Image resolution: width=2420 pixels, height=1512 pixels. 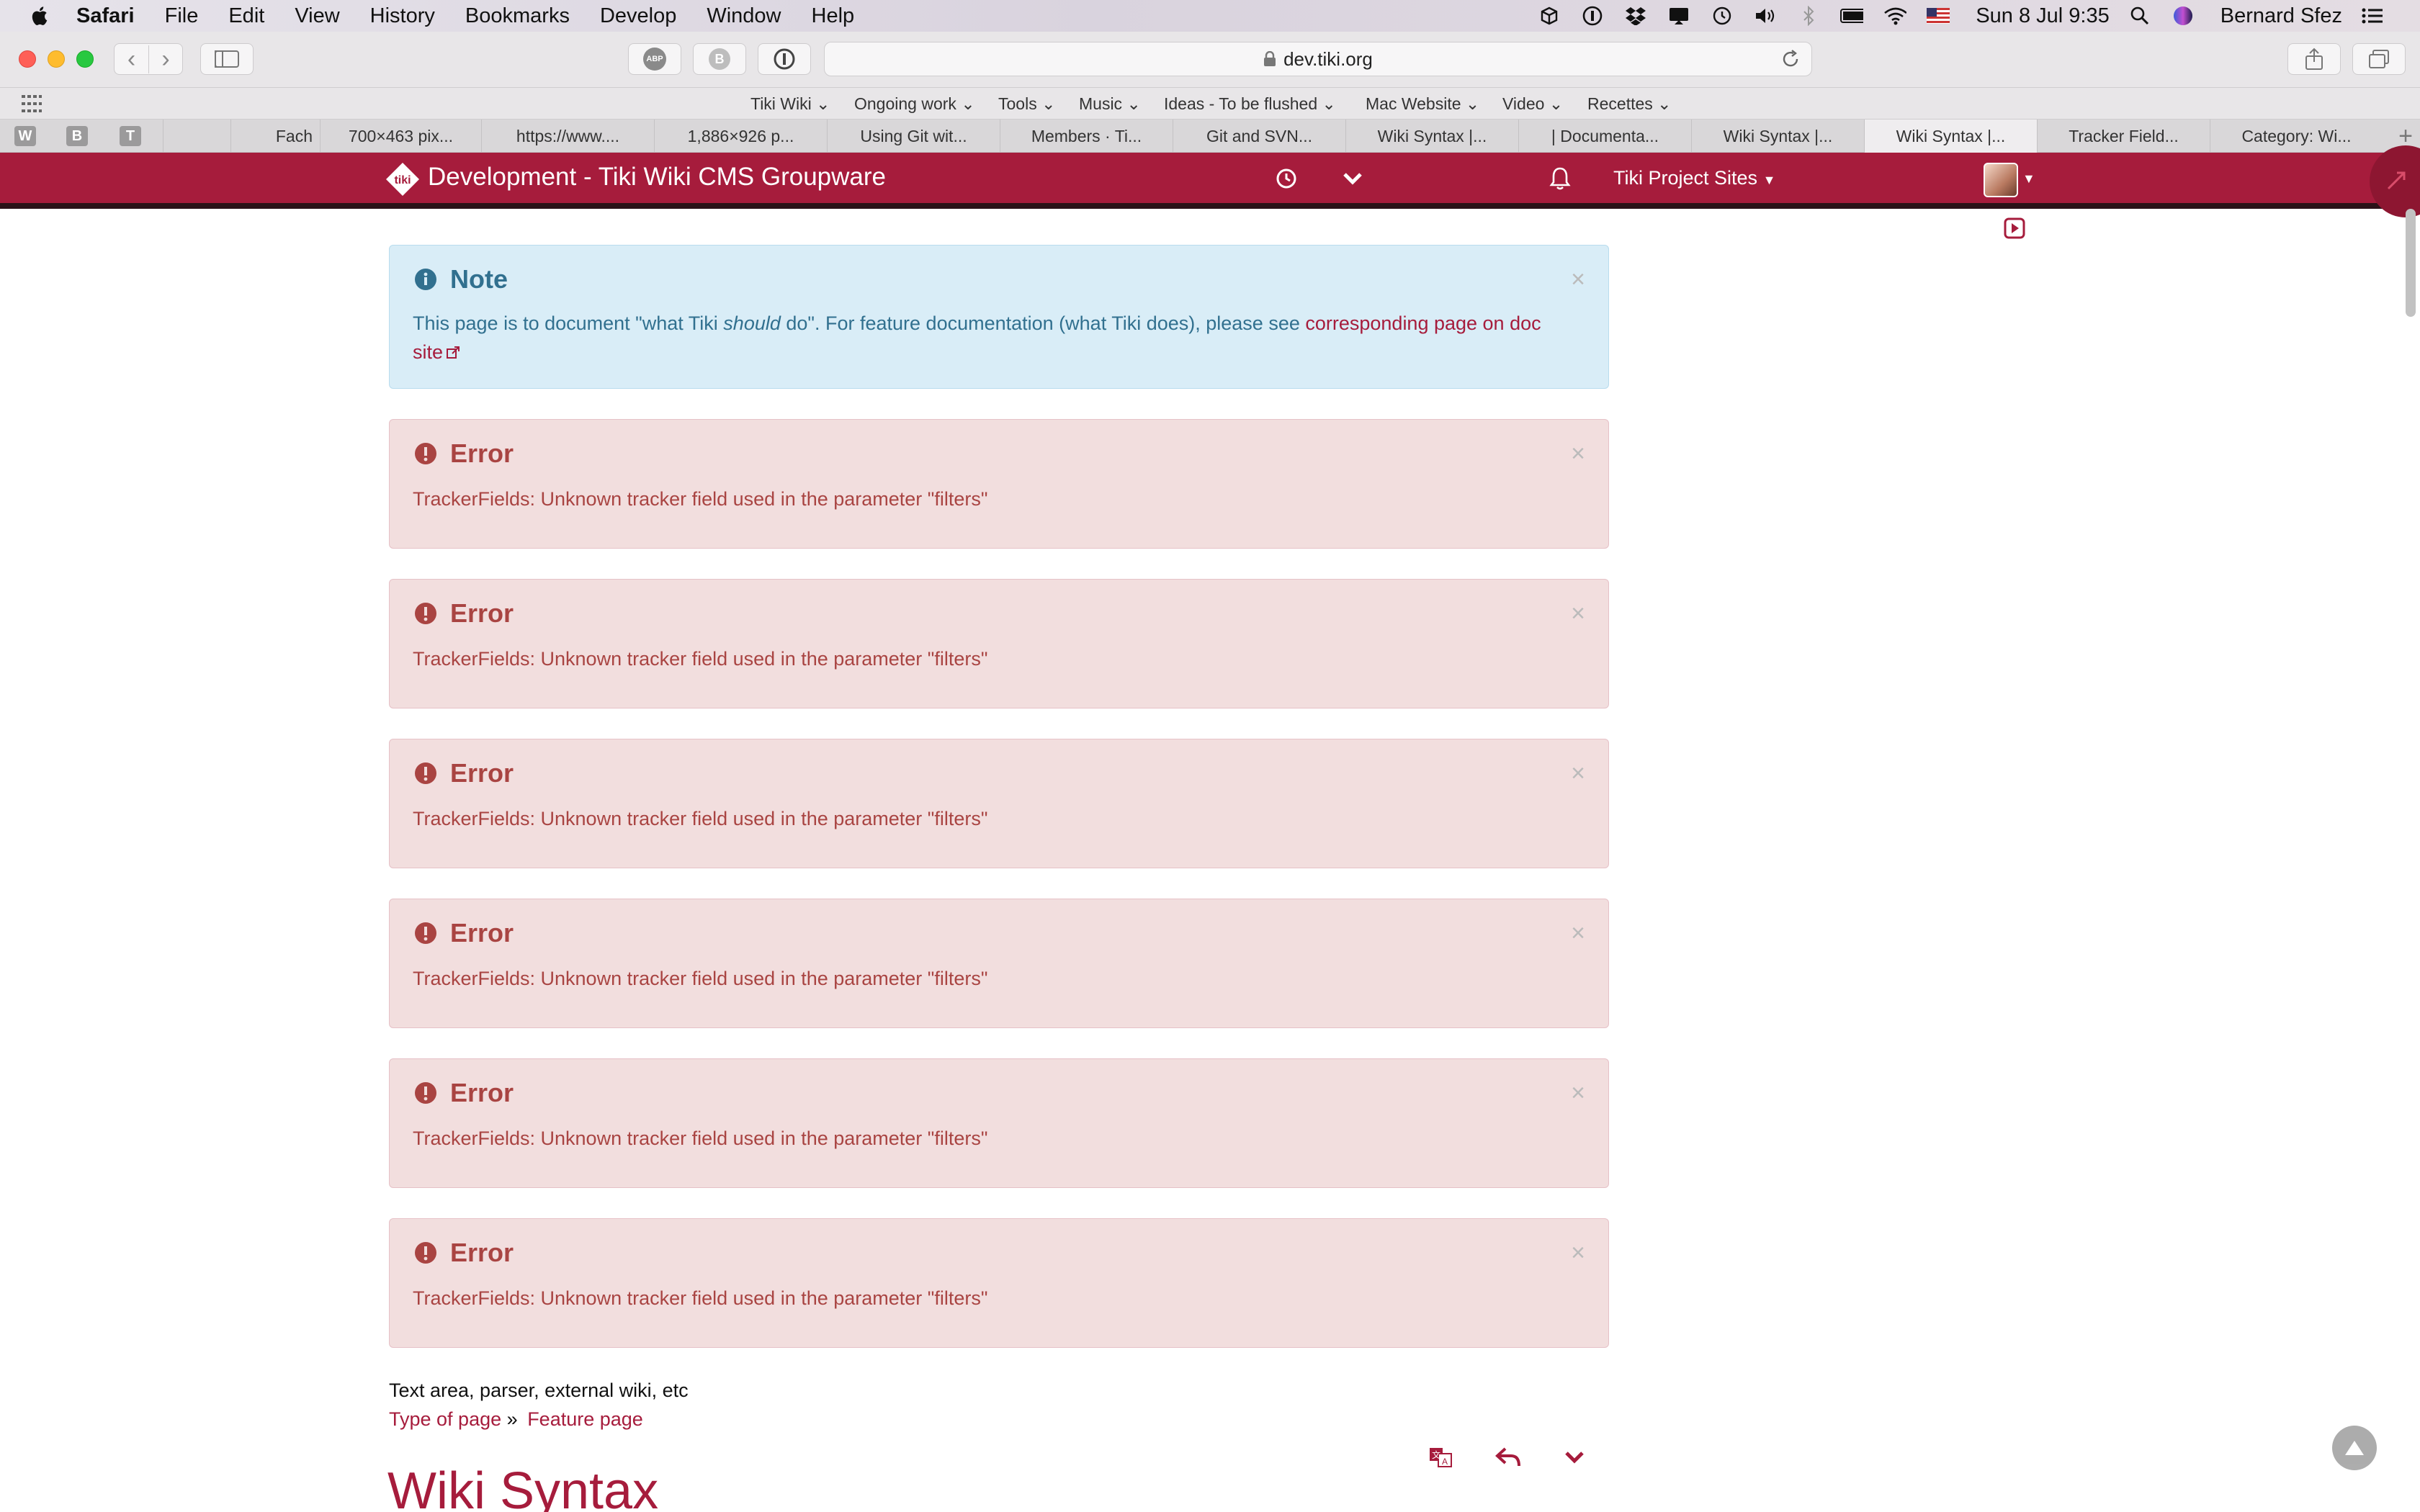 I want to click on bluetooth-icon, so click(x=1808, y=16).